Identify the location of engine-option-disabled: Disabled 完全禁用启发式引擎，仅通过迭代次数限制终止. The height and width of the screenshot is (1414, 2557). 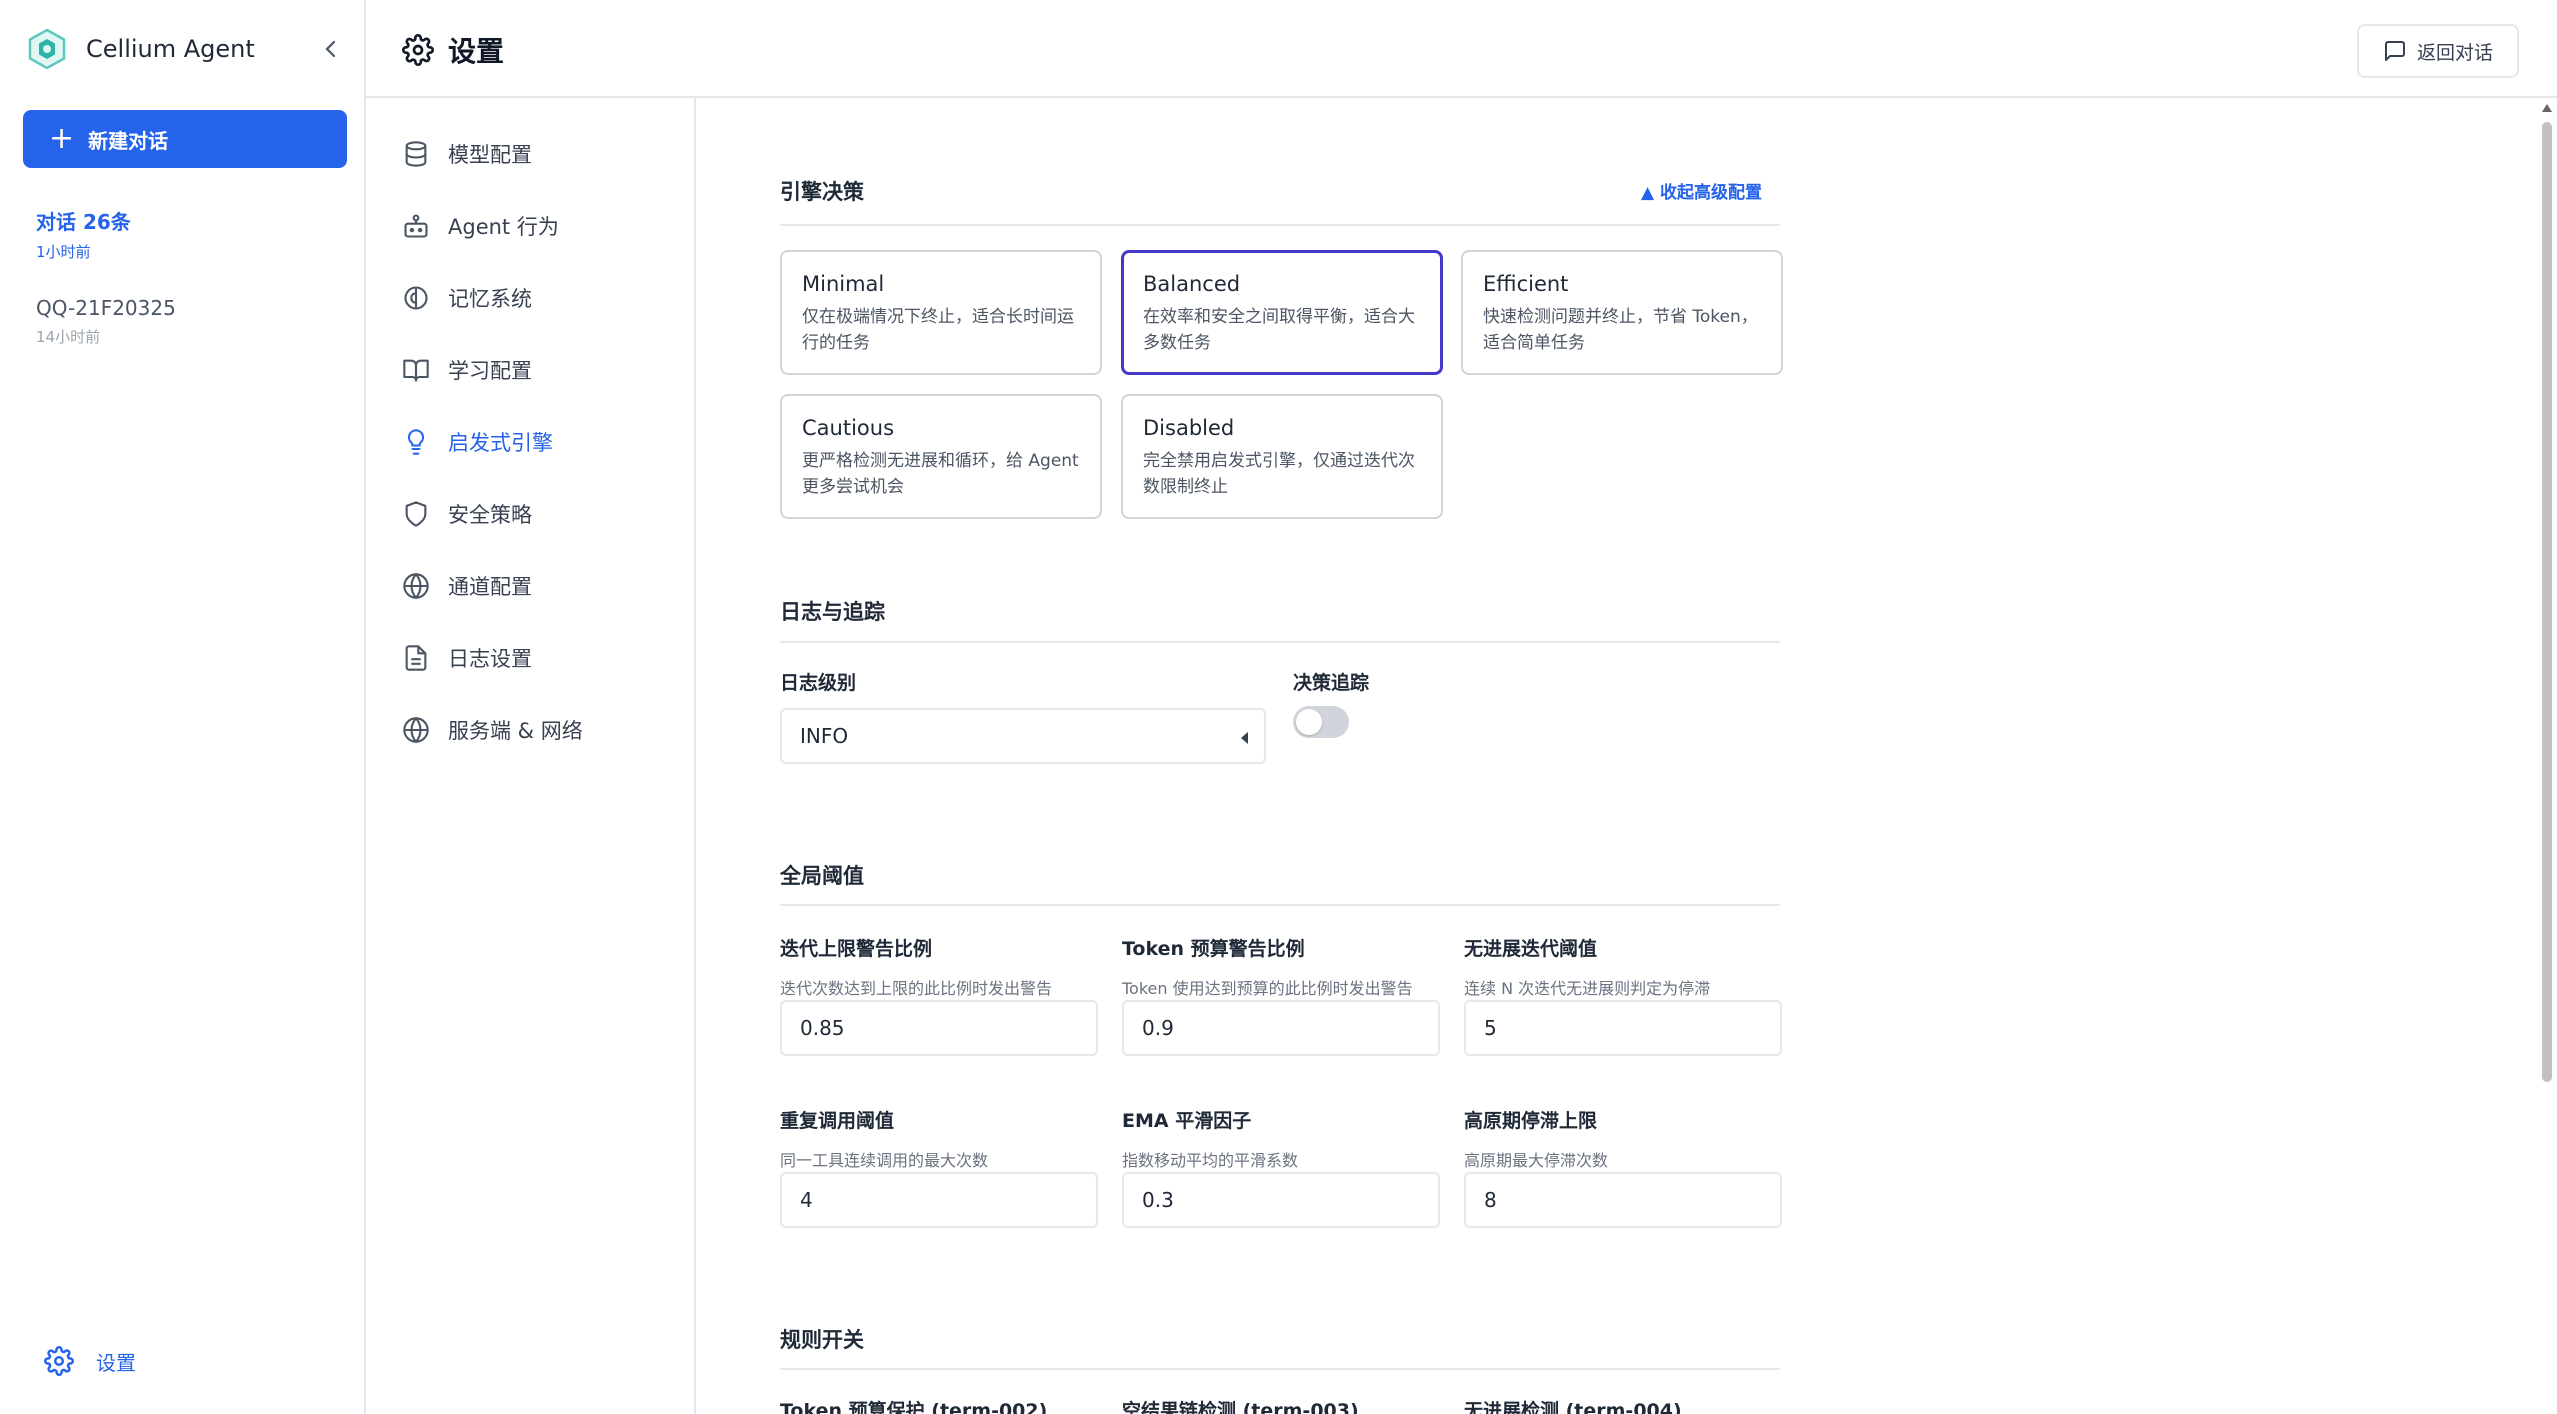
(1282, 456).